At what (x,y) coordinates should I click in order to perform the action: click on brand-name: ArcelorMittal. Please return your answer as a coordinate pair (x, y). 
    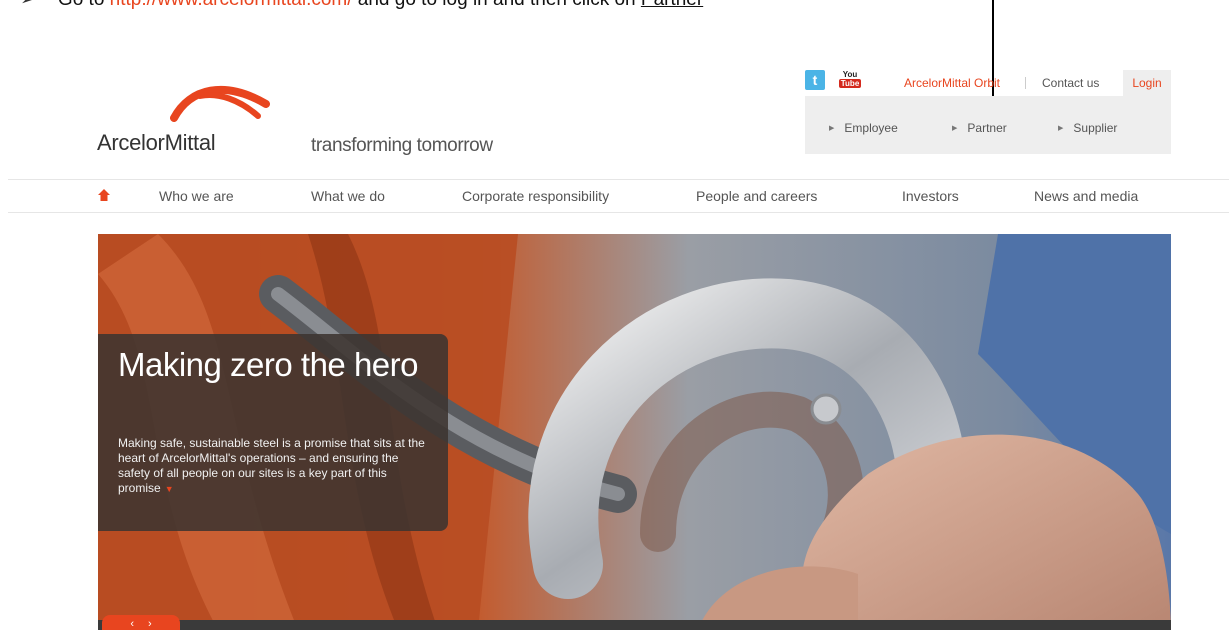
    Looking at the image, I should click on (156, 143).